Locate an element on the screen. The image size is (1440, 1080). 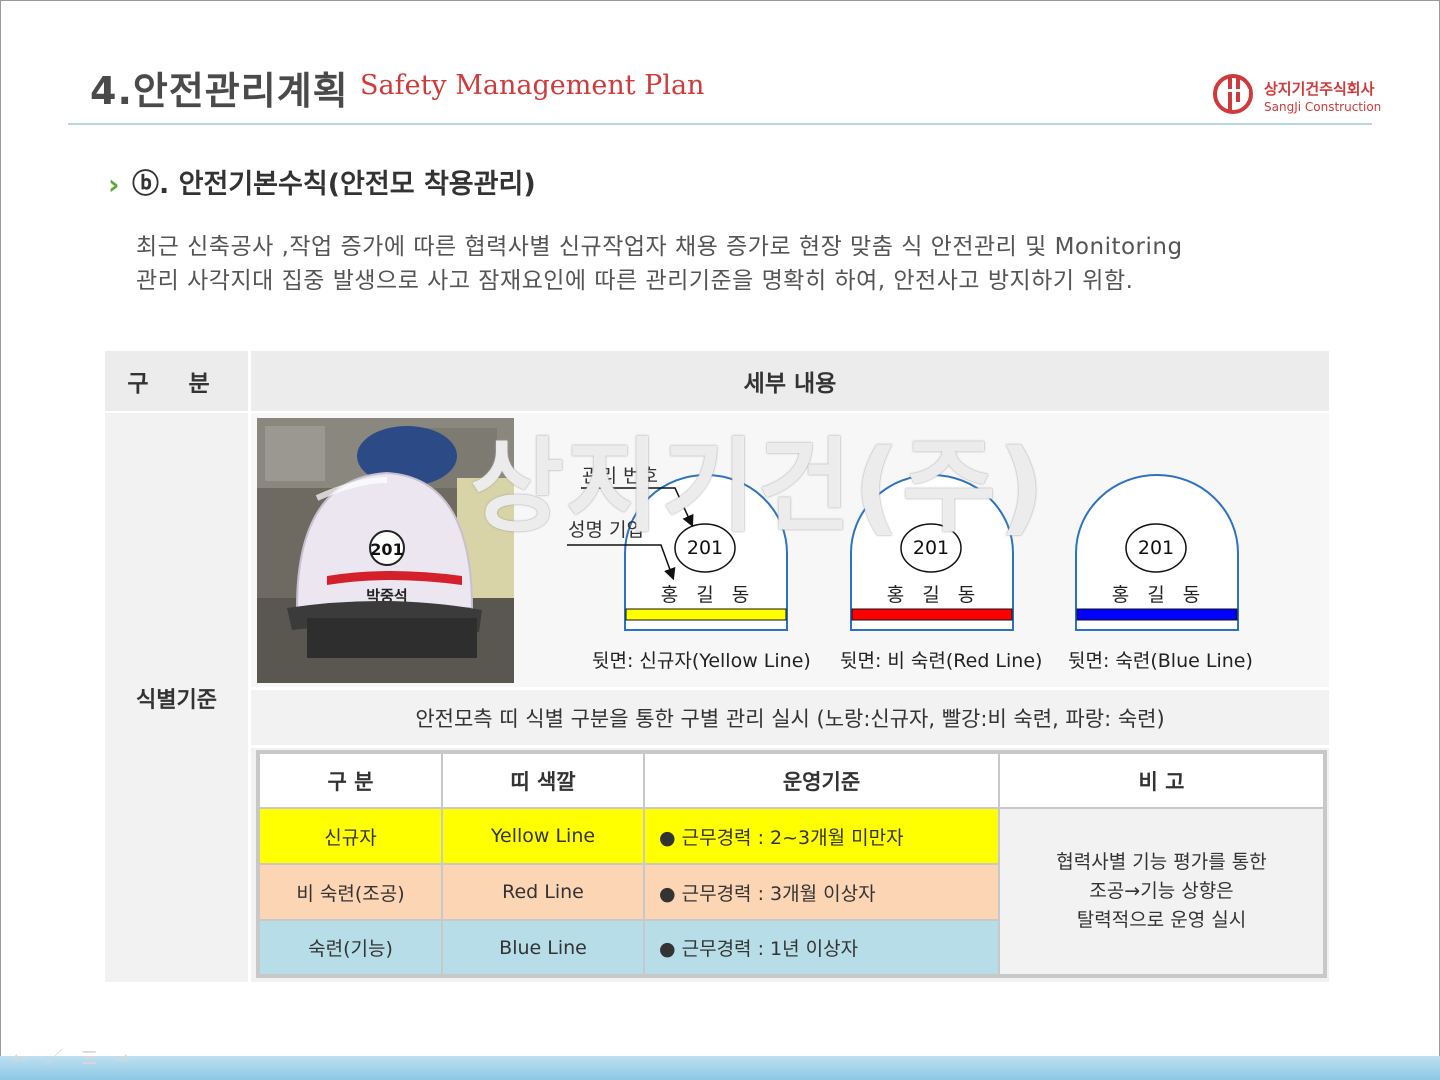
company-logo: 상지기건주식회사 SangJi Construction is located at coordinates (1297, 94).